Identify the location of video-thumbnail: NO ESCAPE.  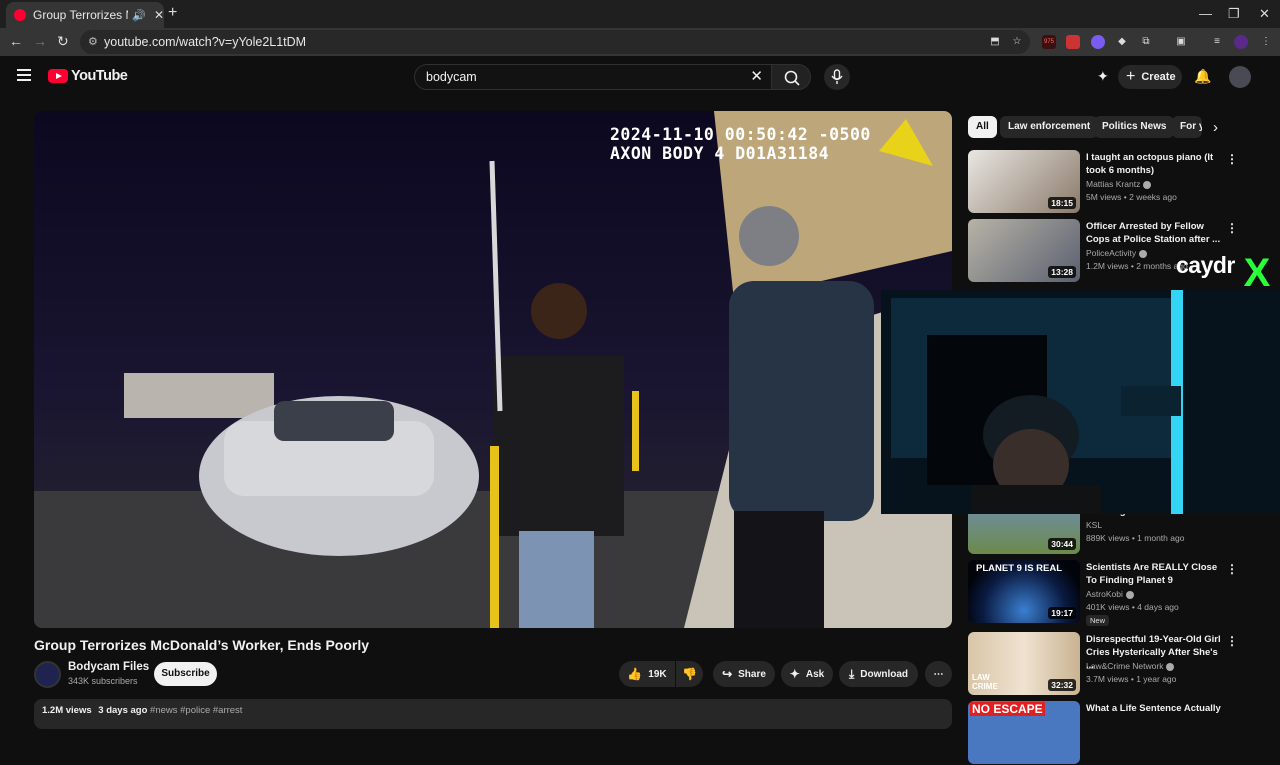
(1024, 732).